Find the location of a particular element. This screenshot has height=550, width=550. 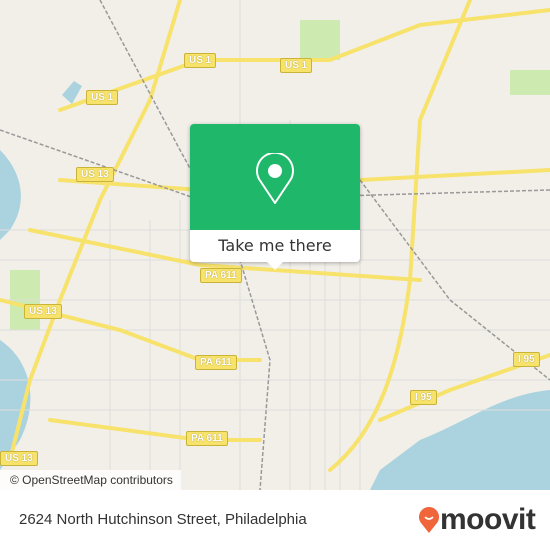

take-me-there-popup: Take me there is located at coordinates (275, 197).